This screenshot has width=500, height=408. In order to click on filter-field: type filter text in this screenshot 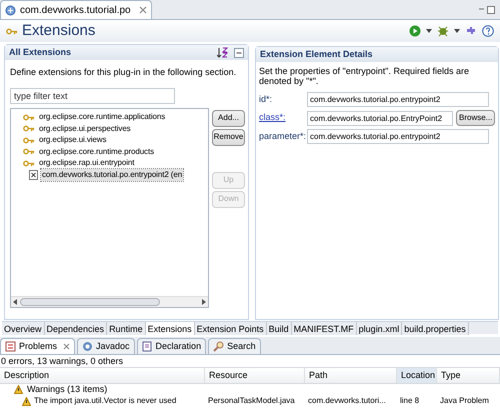, I will do `click(92, 96)`.